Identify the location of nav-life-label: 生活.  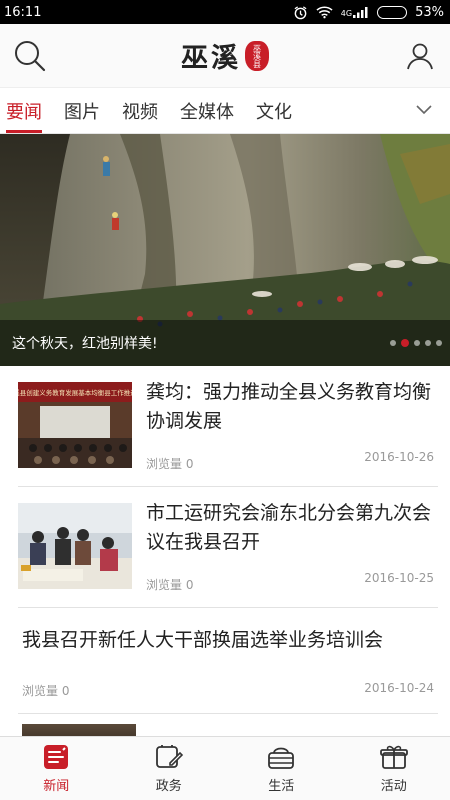
(281, 786).